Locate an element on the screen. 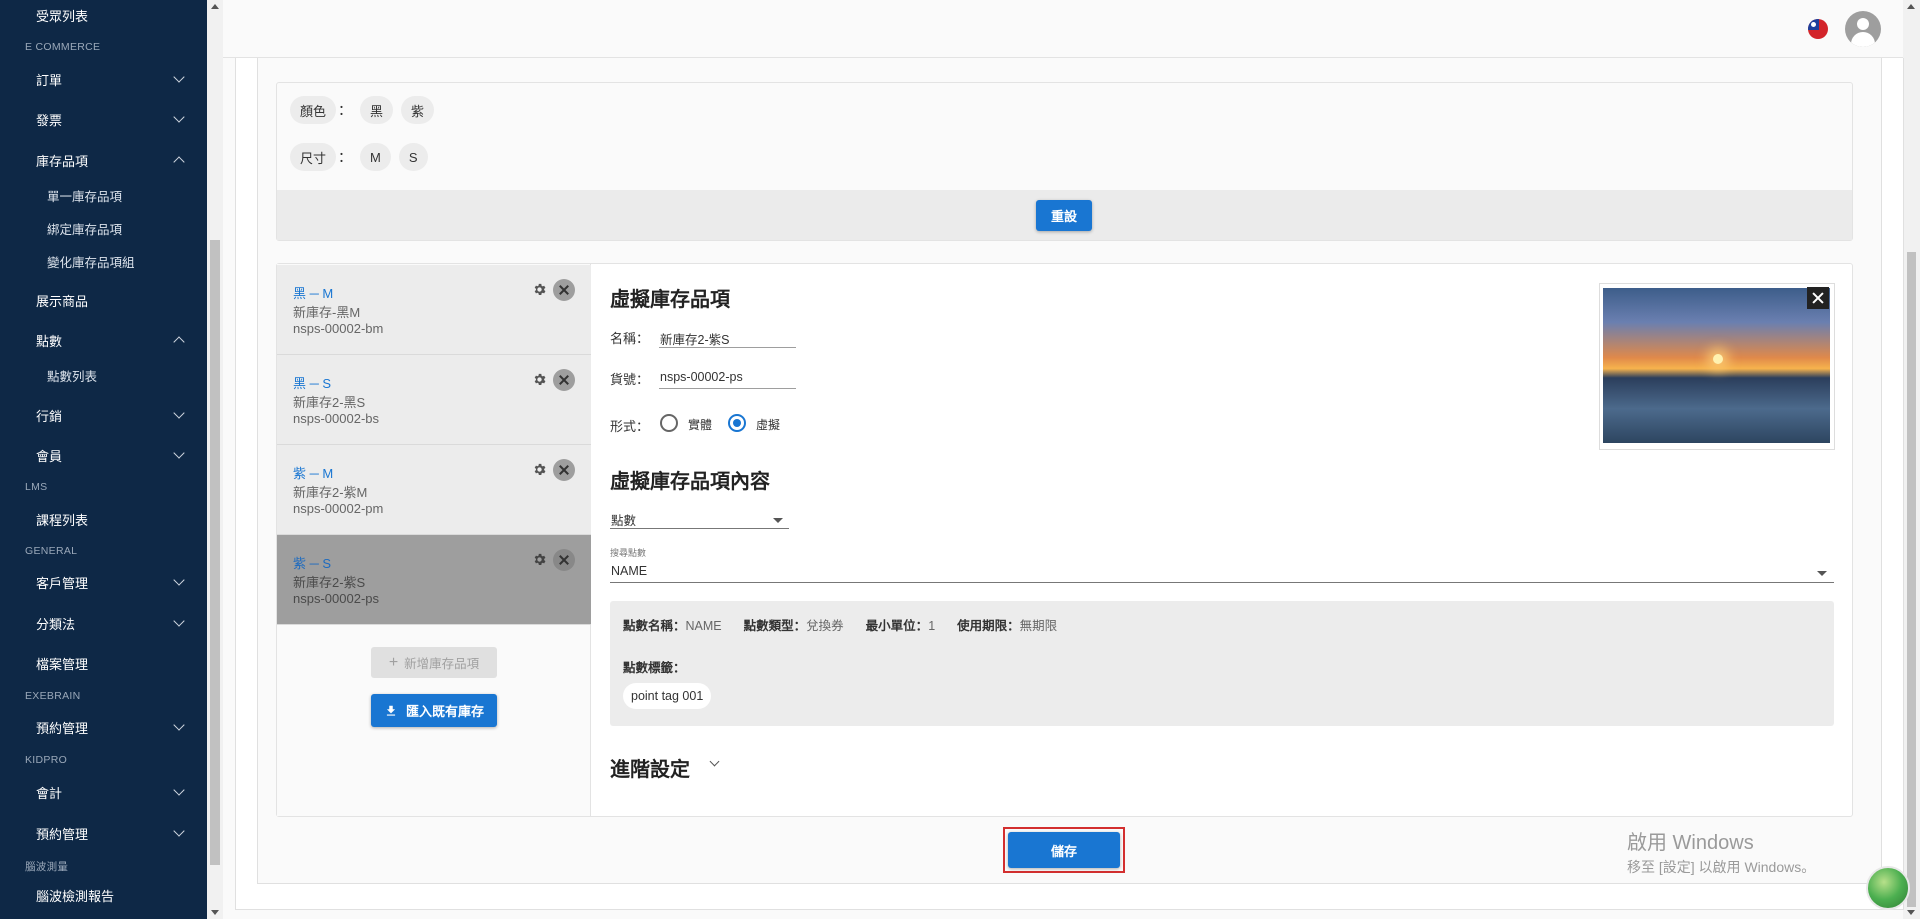  taiwan-flag-icon is located at coordinates (1818, 29).